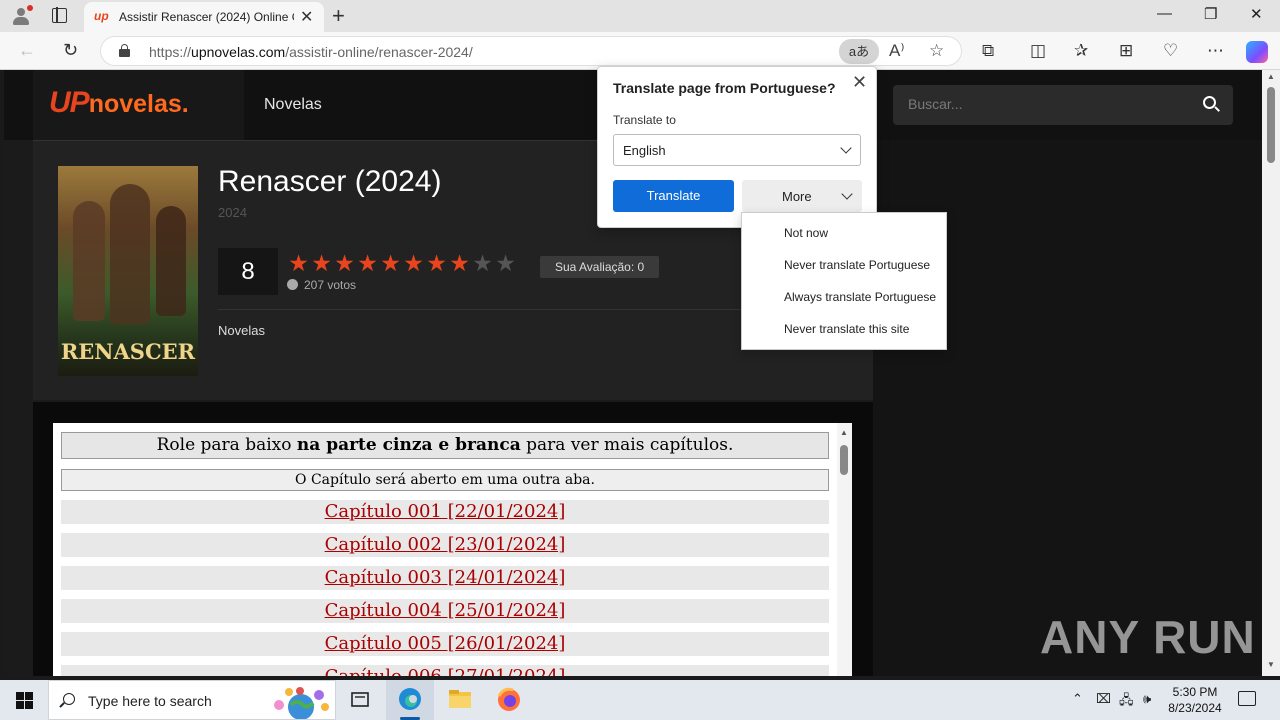 This screenshot has width=1280, height=720. I want to click on back-icon: ←, so click(27, 50).